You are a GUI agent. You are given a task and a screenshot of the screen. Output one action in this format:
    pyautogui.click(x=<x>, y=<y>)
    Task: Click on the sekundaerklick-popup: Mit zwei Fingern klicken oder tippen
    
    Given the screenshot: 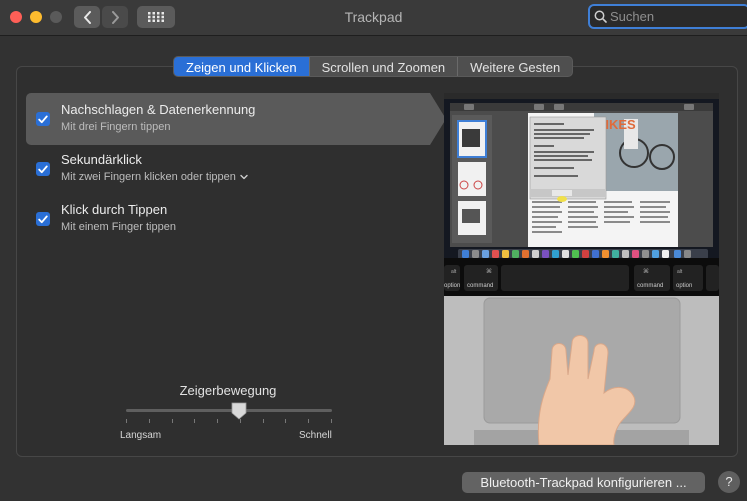 What is the action you would take?
    pyautogui.click(x=154, y=177)
    